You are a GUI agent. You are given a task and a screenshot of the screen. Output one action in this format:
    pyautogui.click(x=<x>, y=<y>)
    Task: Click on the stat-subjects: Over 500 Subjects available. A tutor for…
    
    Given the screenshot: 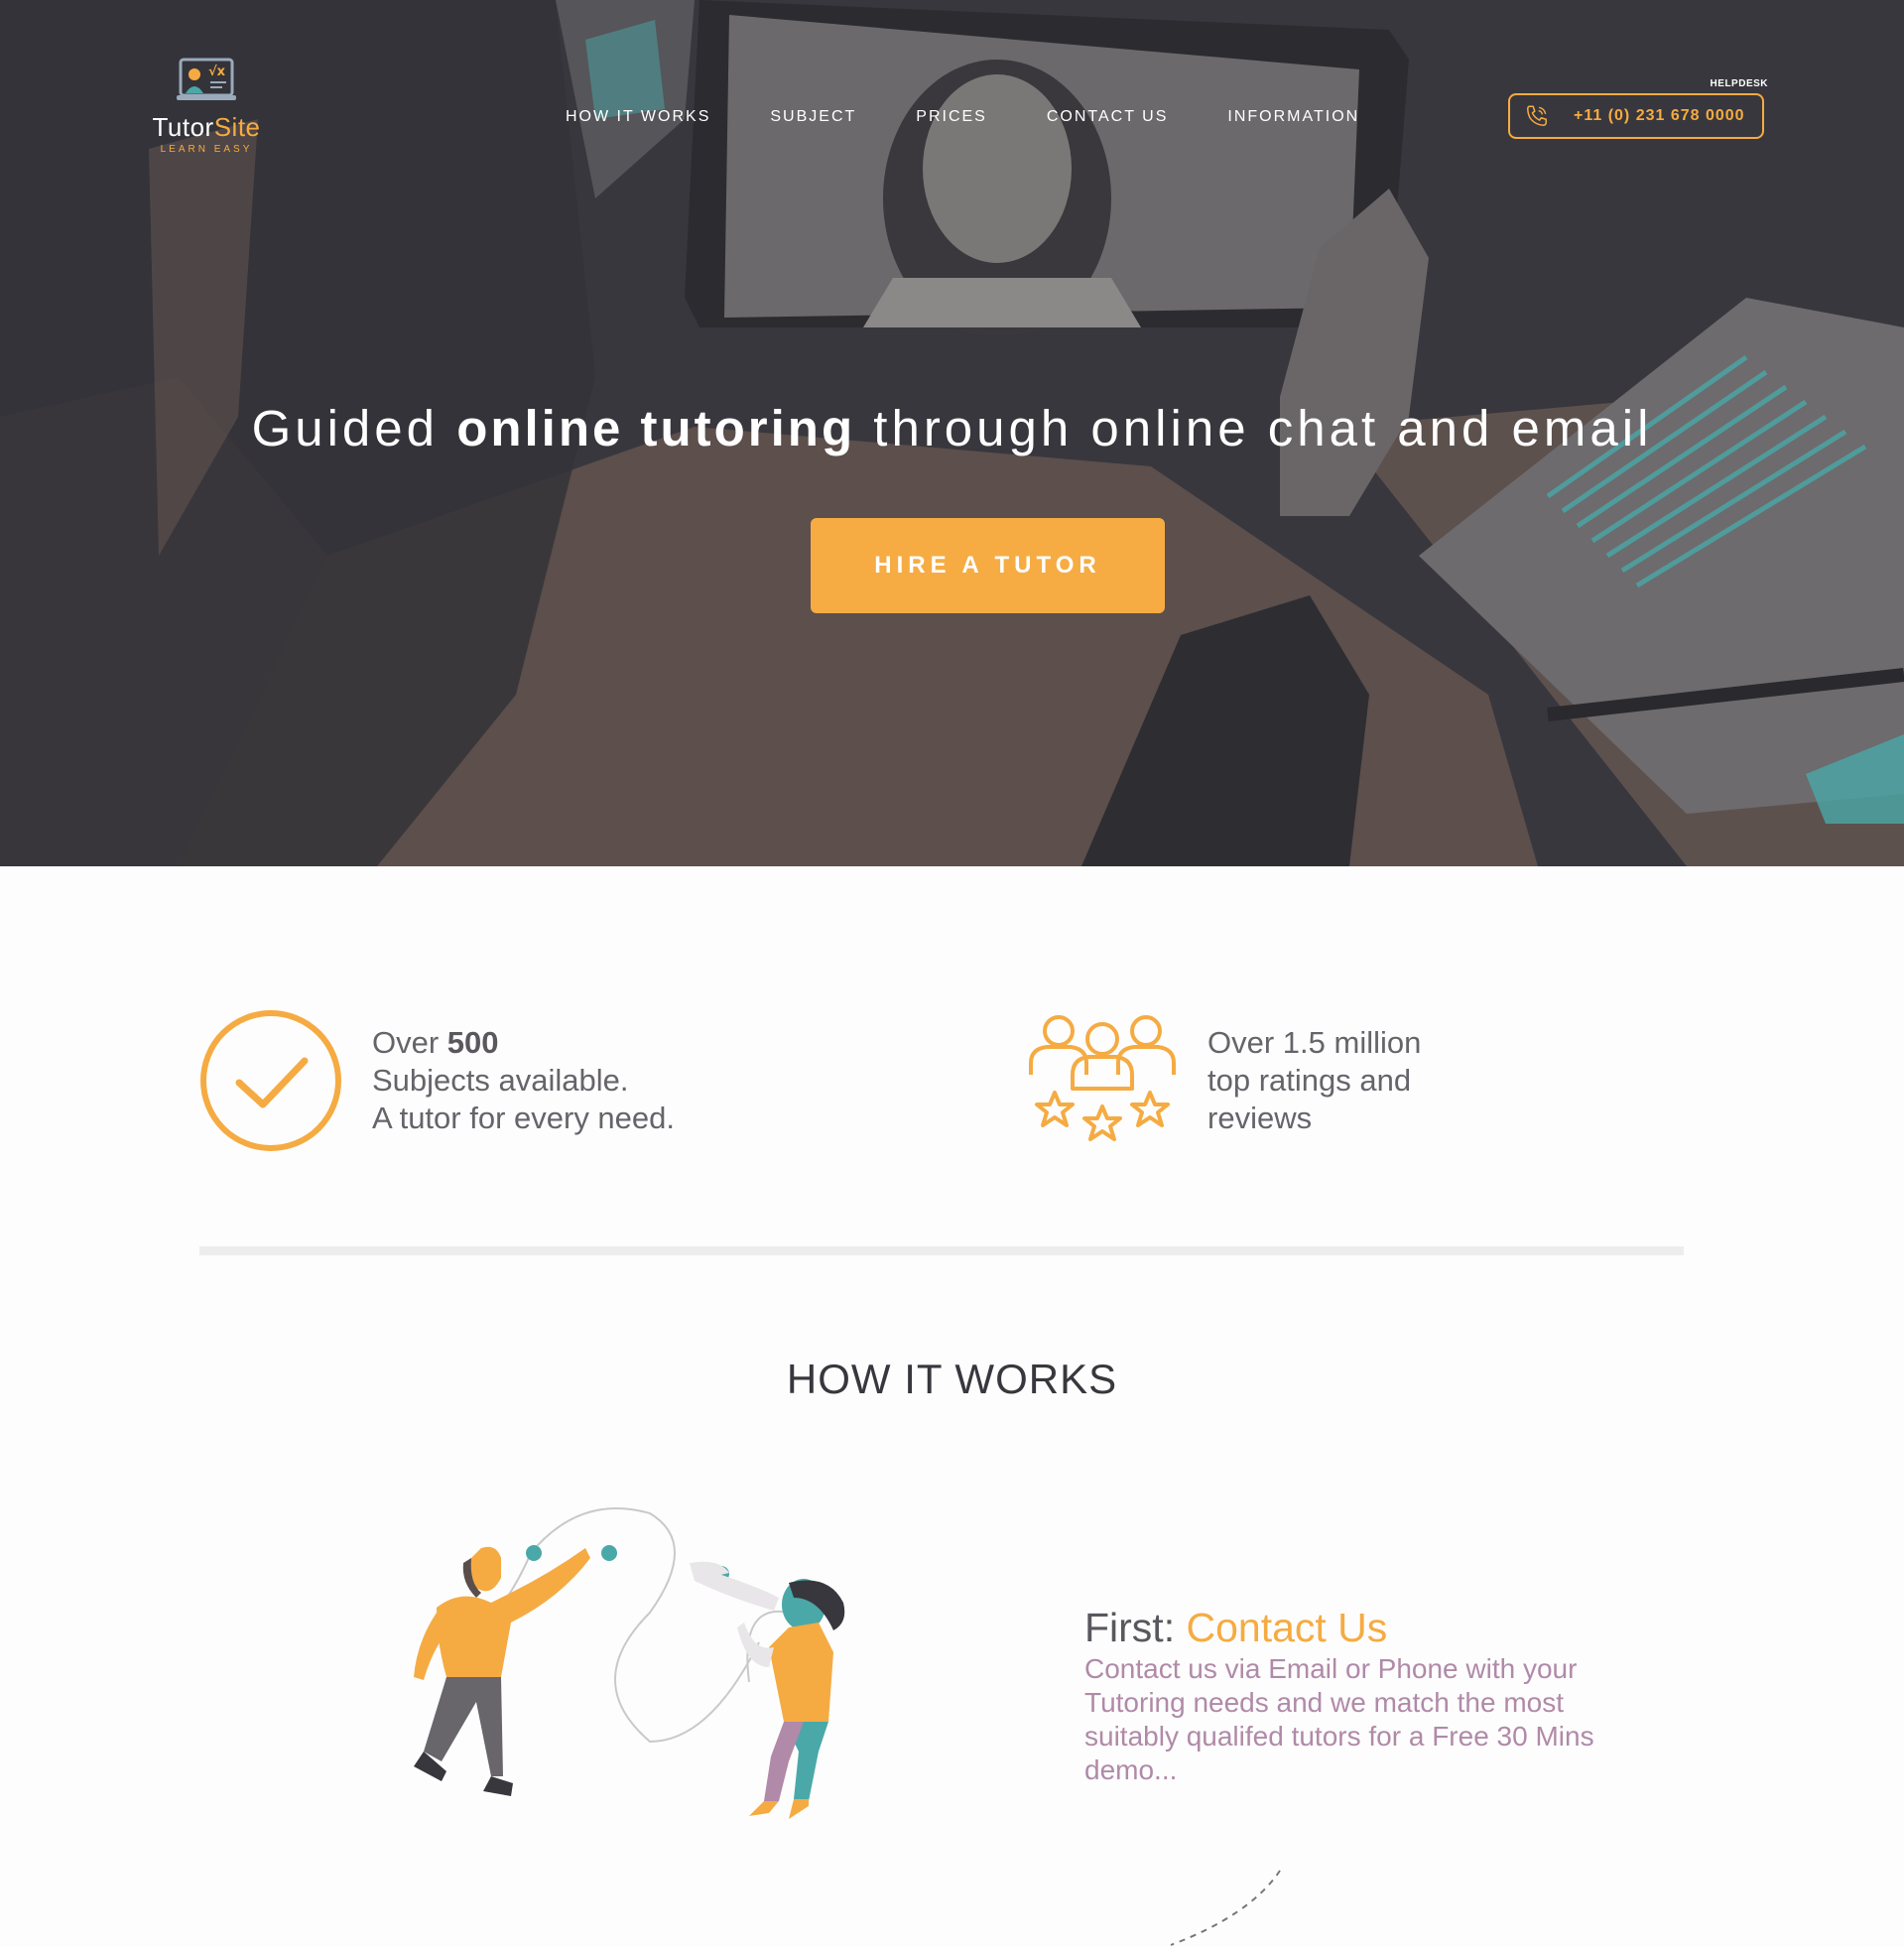 What is the action you would take?
    pyautogui.click(x=437, y=1080)
    